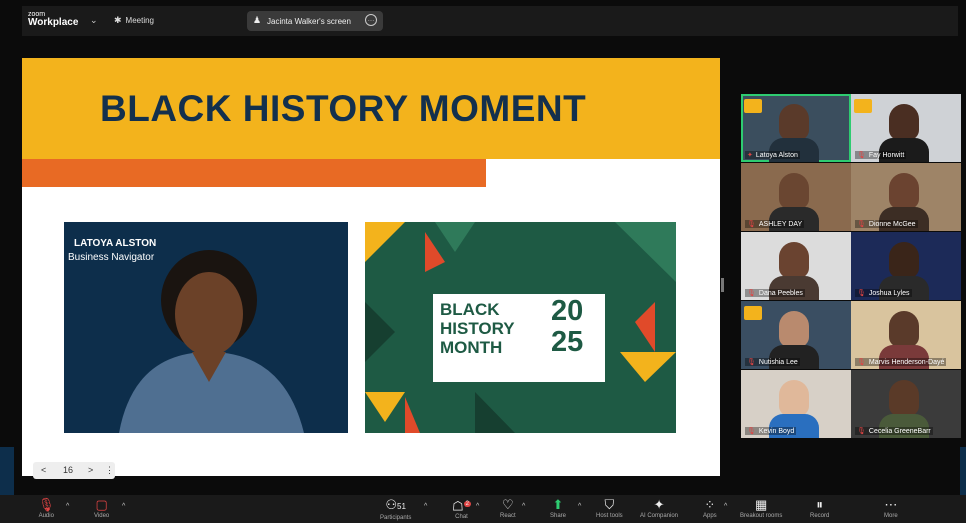 Image resolution: width=966 pixels, height=523 pixels. What do you see at coordinates (906, 404) in the screenshot?
I see `participant-tile: 🎙 Cecelia GreeneBarr` at bounding box center [906, 404].